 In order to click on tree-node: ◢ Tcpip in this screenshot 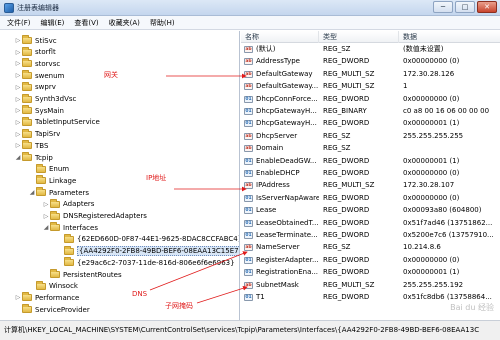, I will do `click(33, 157)`.